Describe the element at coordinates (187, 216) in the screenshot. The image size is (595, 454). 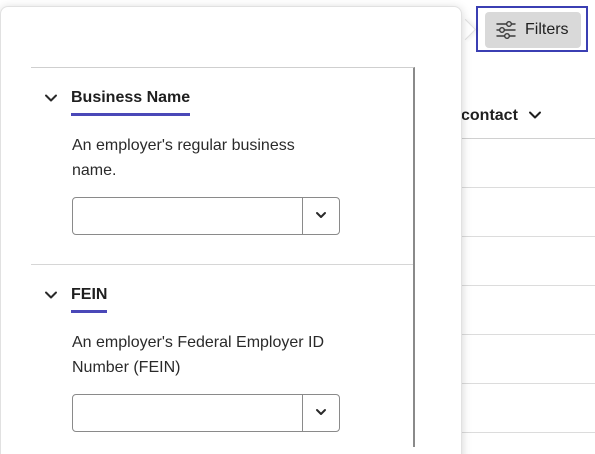
I see `business-name-input` at that location.